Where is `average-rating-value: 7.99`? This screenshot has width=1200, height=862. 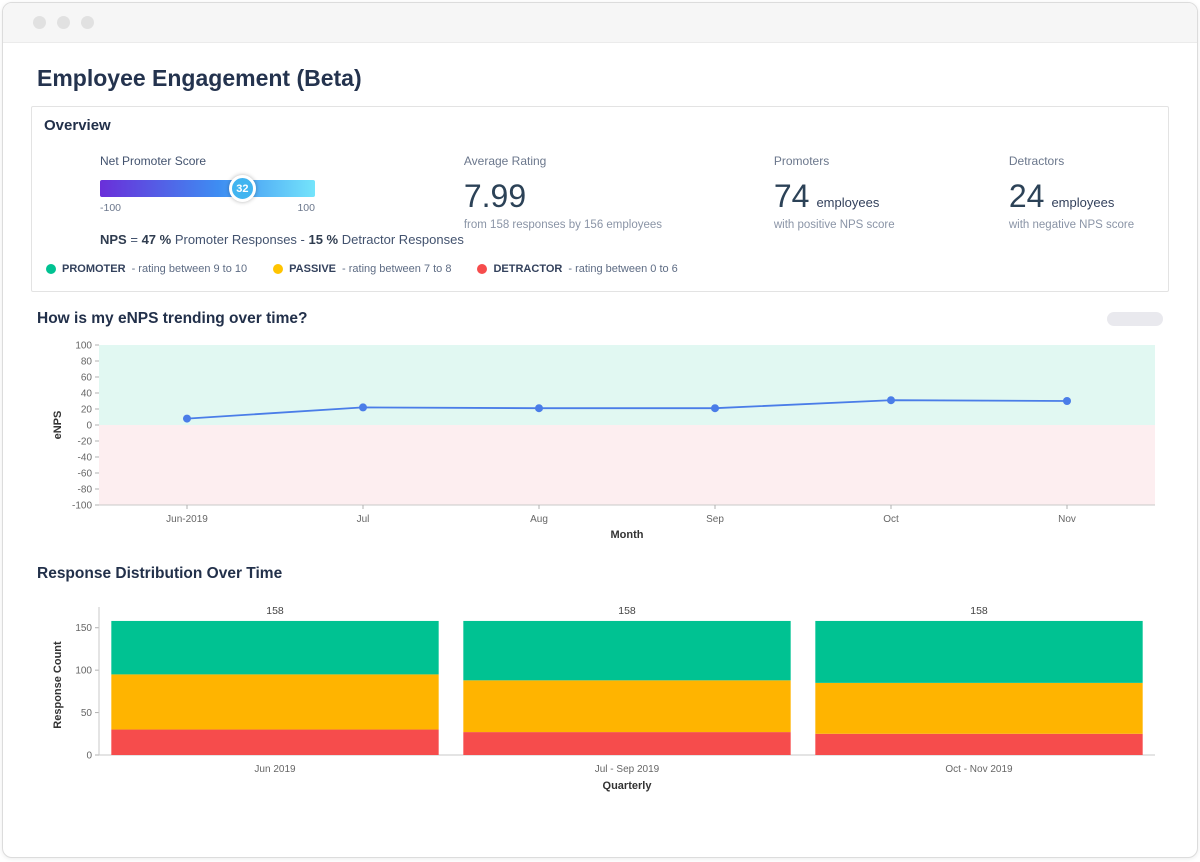
average-rating-value: 7.99 is located at coordinates (495, 196).